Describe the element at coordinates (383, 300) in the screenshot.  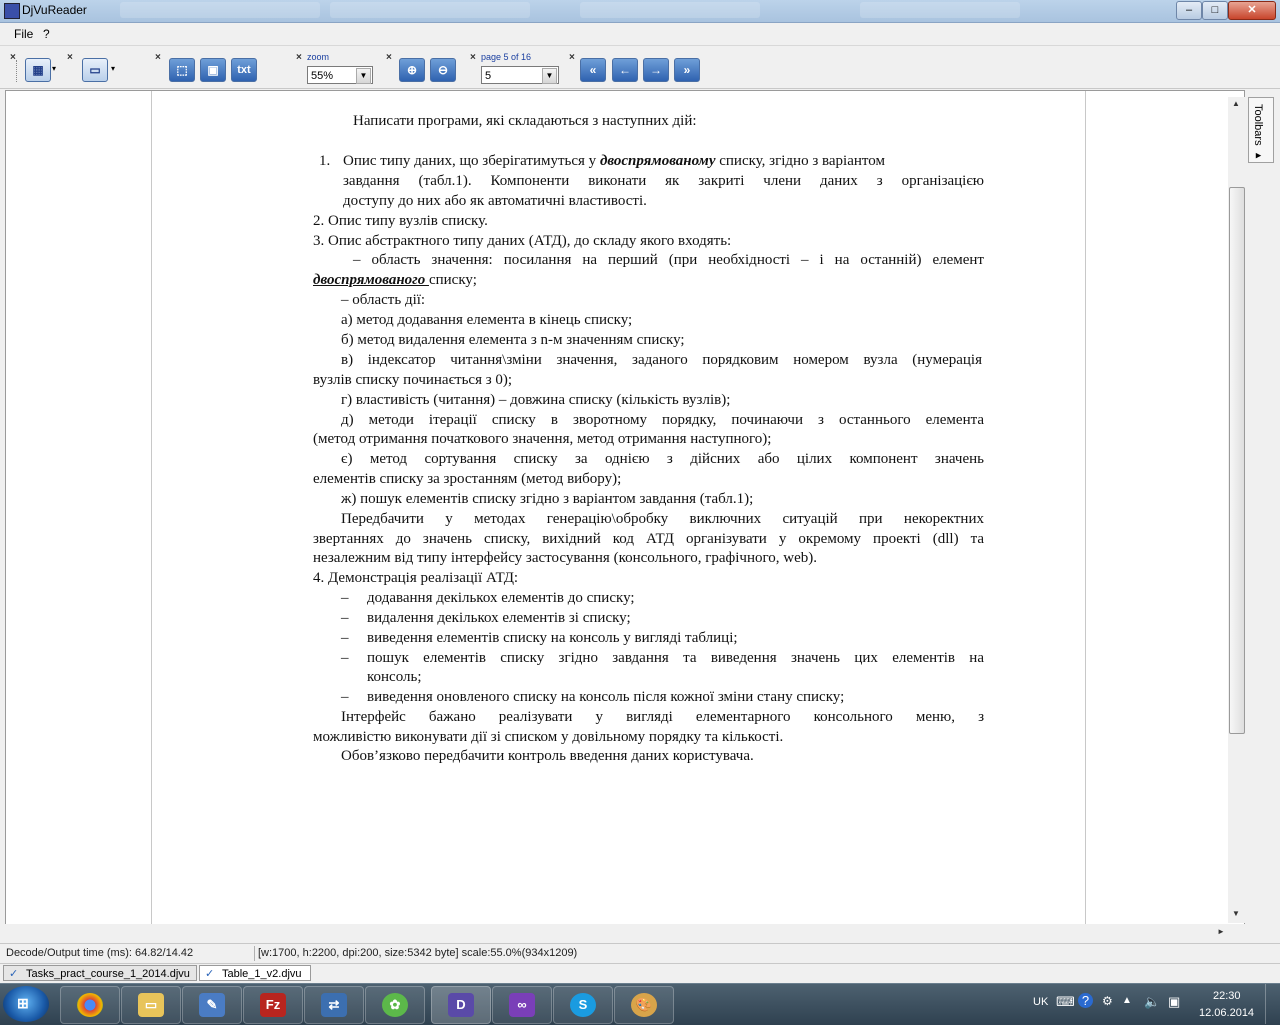
I see `doc-line: – область дії:` at that location.